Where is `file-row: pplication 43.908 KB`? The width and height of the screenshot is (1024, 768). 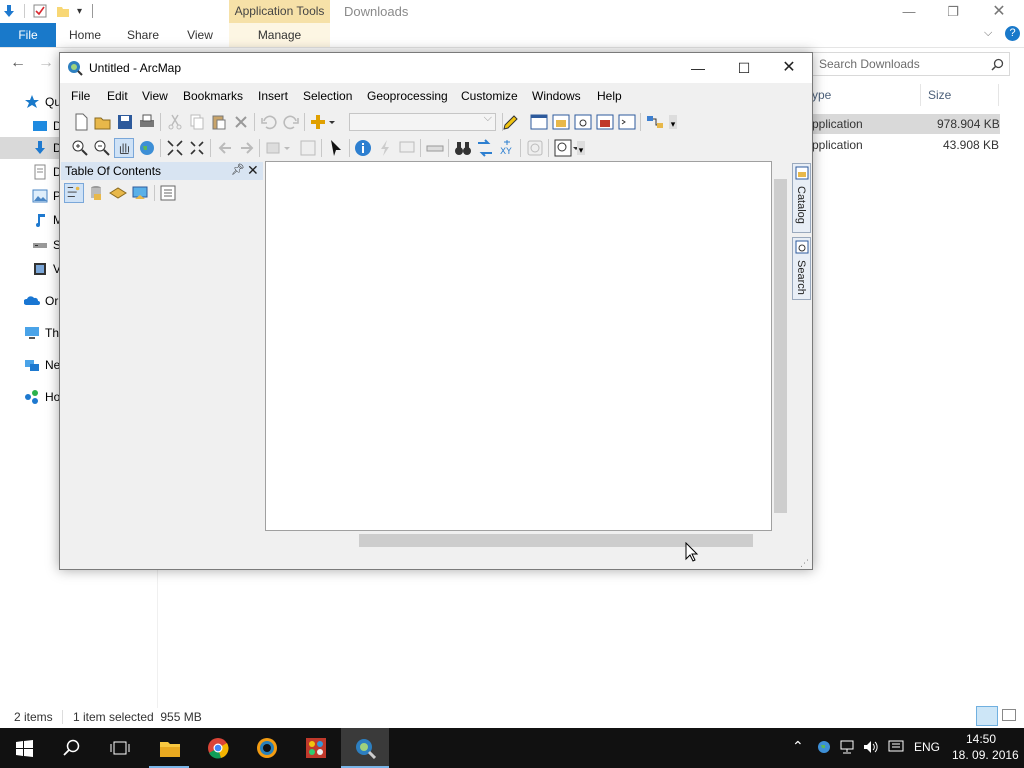
file-row: pplication 43.908 KB is located at coordinates (900, 145).